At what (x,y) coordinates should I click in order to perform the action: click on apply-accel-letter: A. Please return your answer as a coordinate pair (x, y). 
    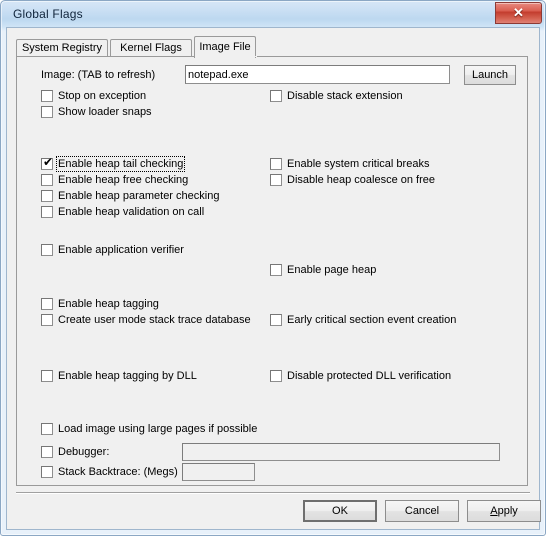
    Looking at the image, I should click on (494, 511).